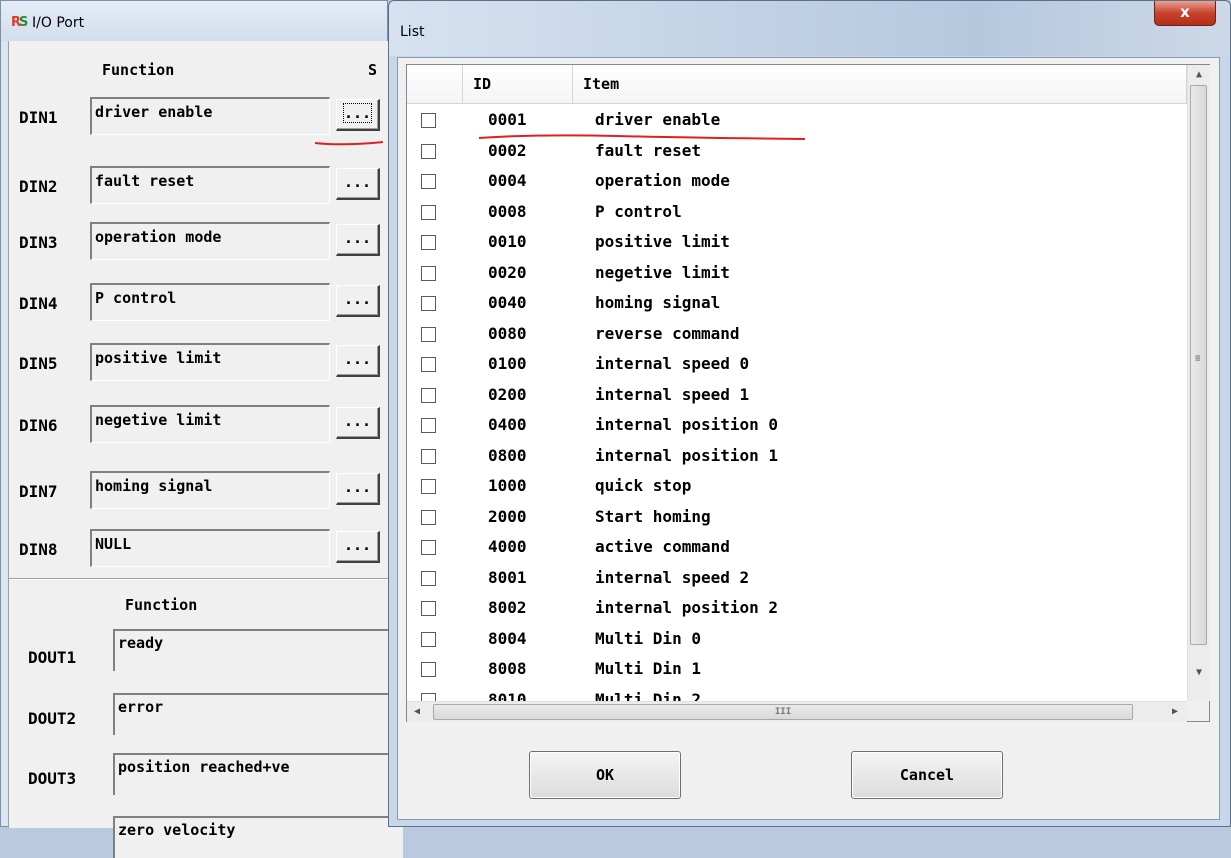  I want to click on row-item: internal speed 1, so click(672, 394).